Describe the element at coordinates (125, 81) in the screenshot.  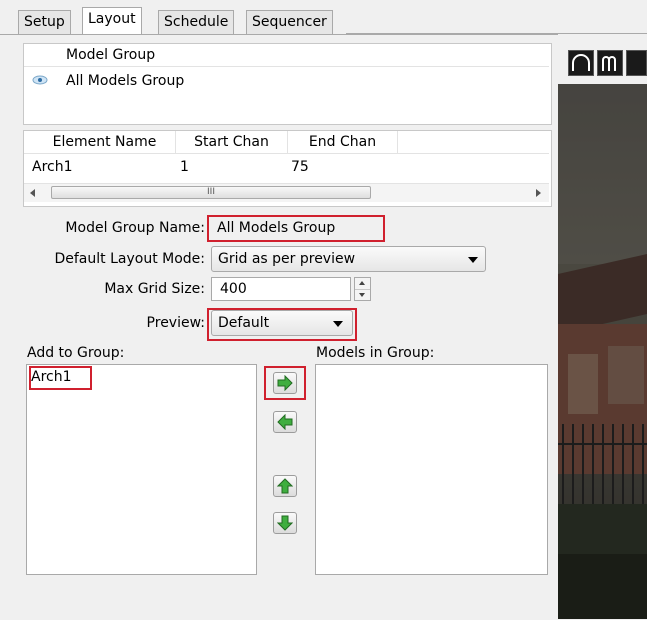
I see `model-group-name: All Models Group` at that location.